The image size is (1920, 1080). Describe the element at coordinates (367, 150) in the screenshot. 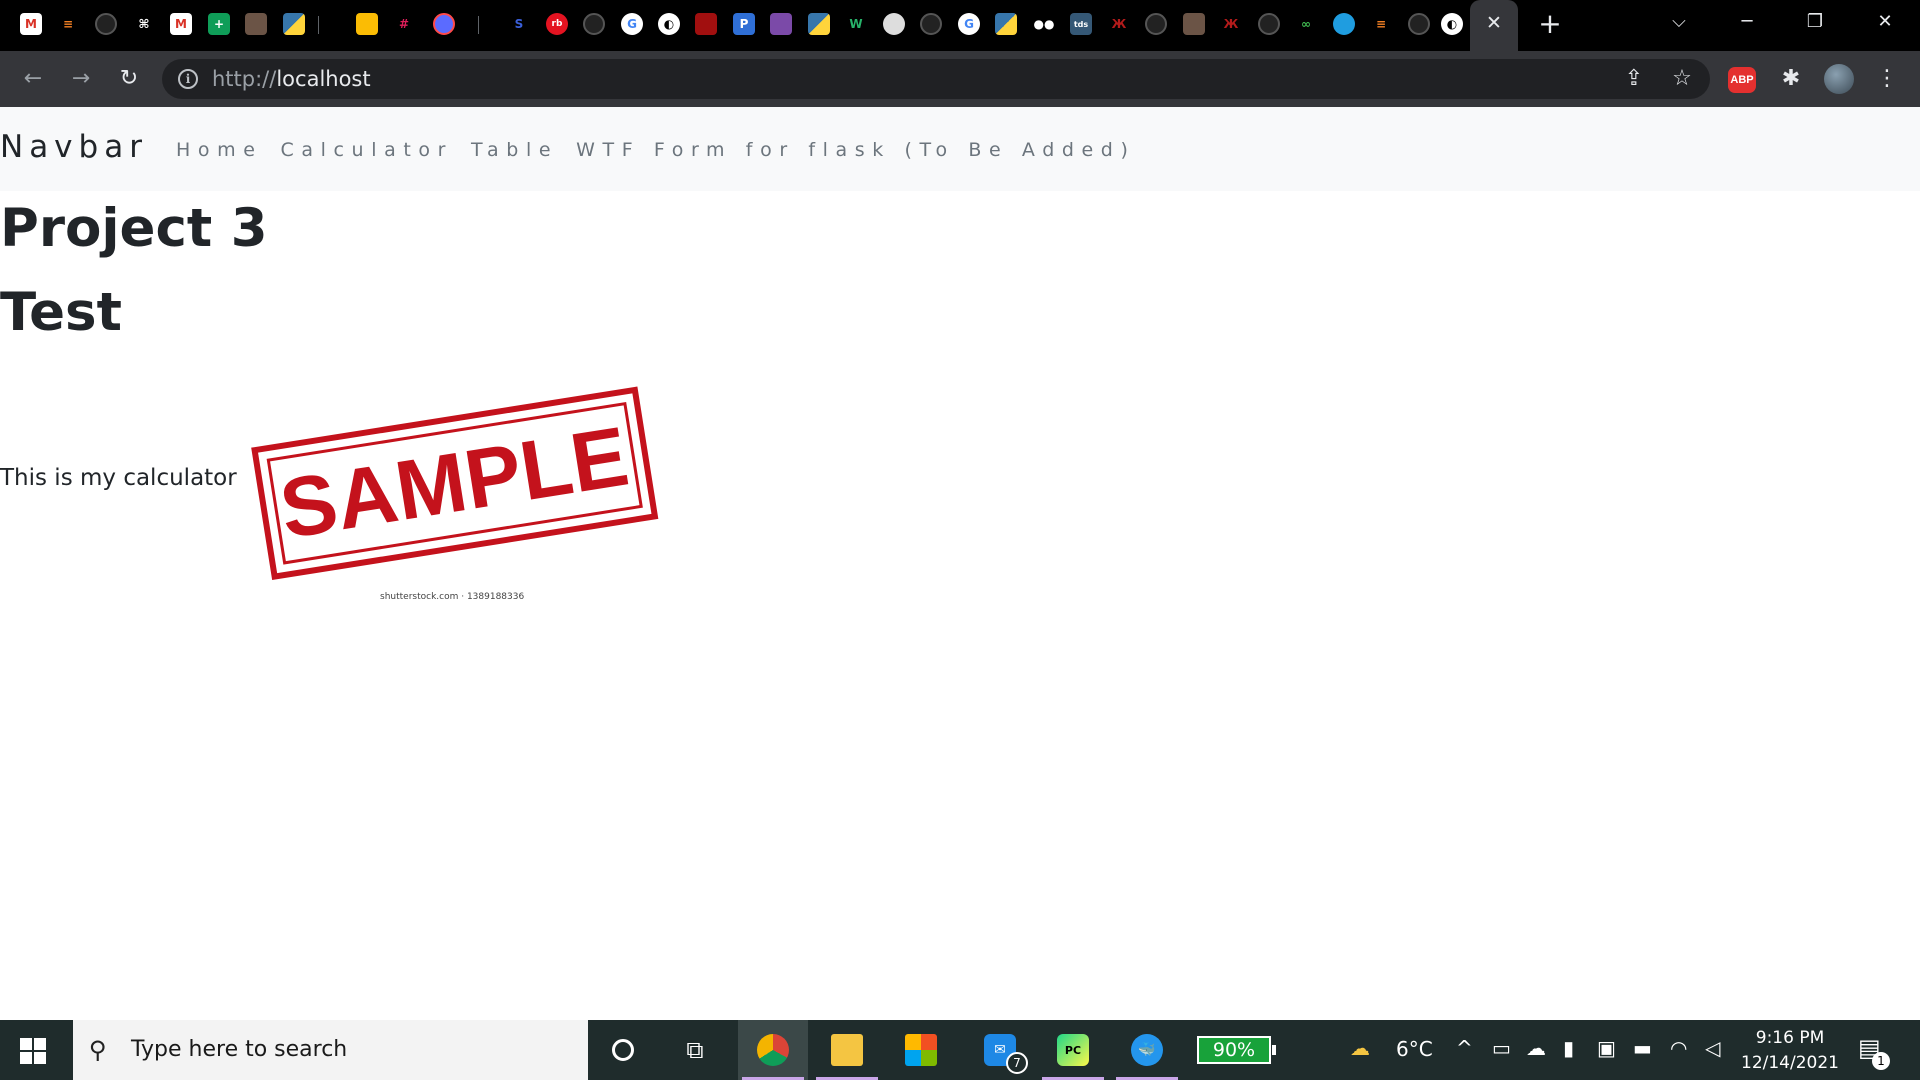

I see `nav-link-calculator: Calculator` at that location.